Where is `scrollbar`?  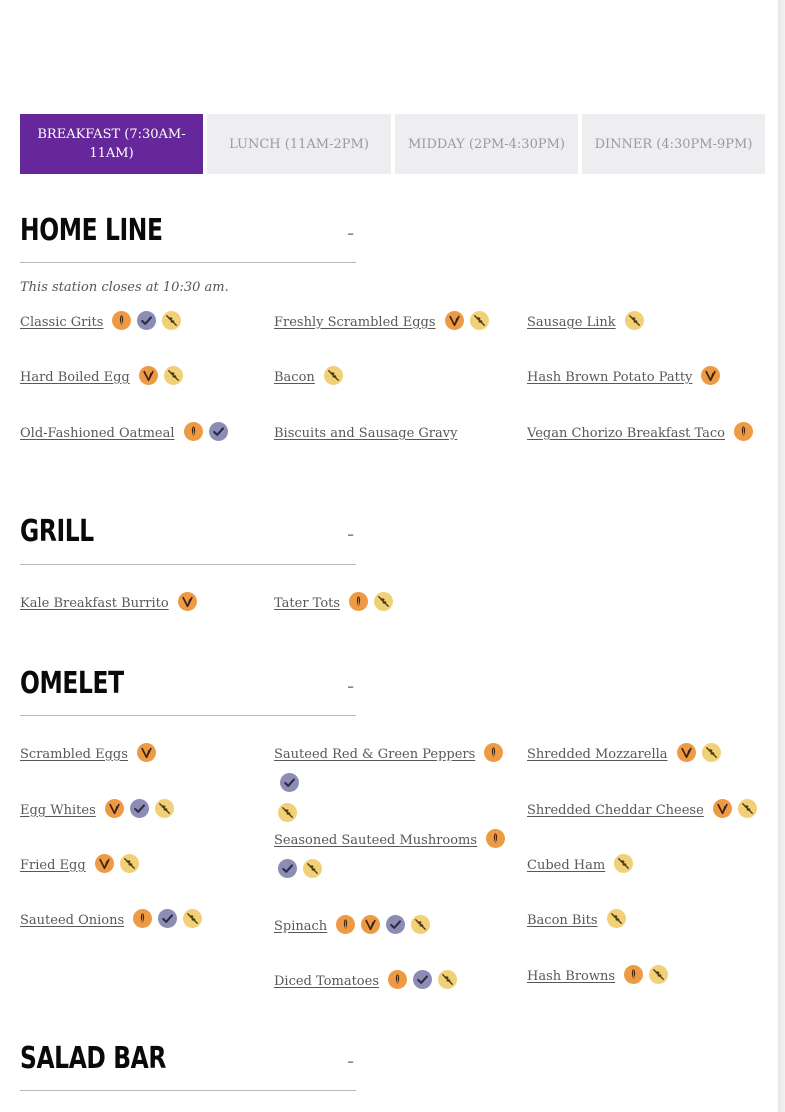 scrollbar is located at coordinates (781, 556).